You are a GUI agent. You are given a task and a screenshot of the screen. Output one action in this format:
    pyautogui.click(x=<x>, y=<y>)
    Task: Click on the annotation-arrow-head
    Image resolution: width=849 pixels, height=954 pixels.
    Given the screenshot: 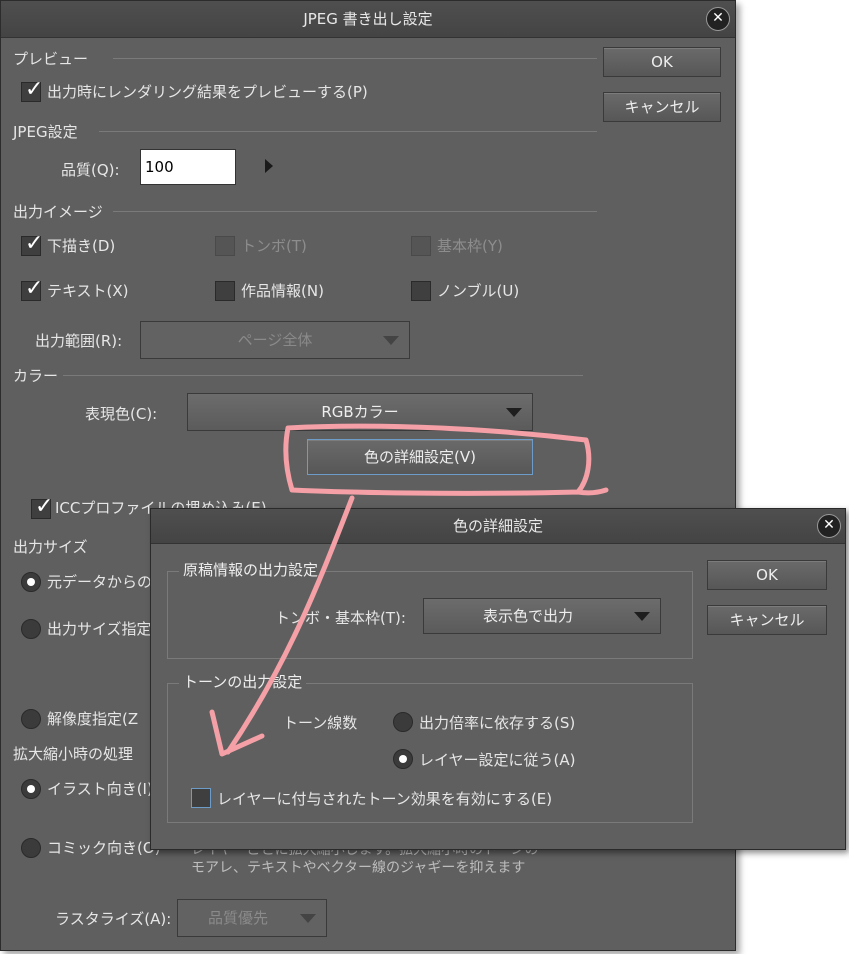 What is the action you would take?
    pyautogui.click(x=237, y=733)
    